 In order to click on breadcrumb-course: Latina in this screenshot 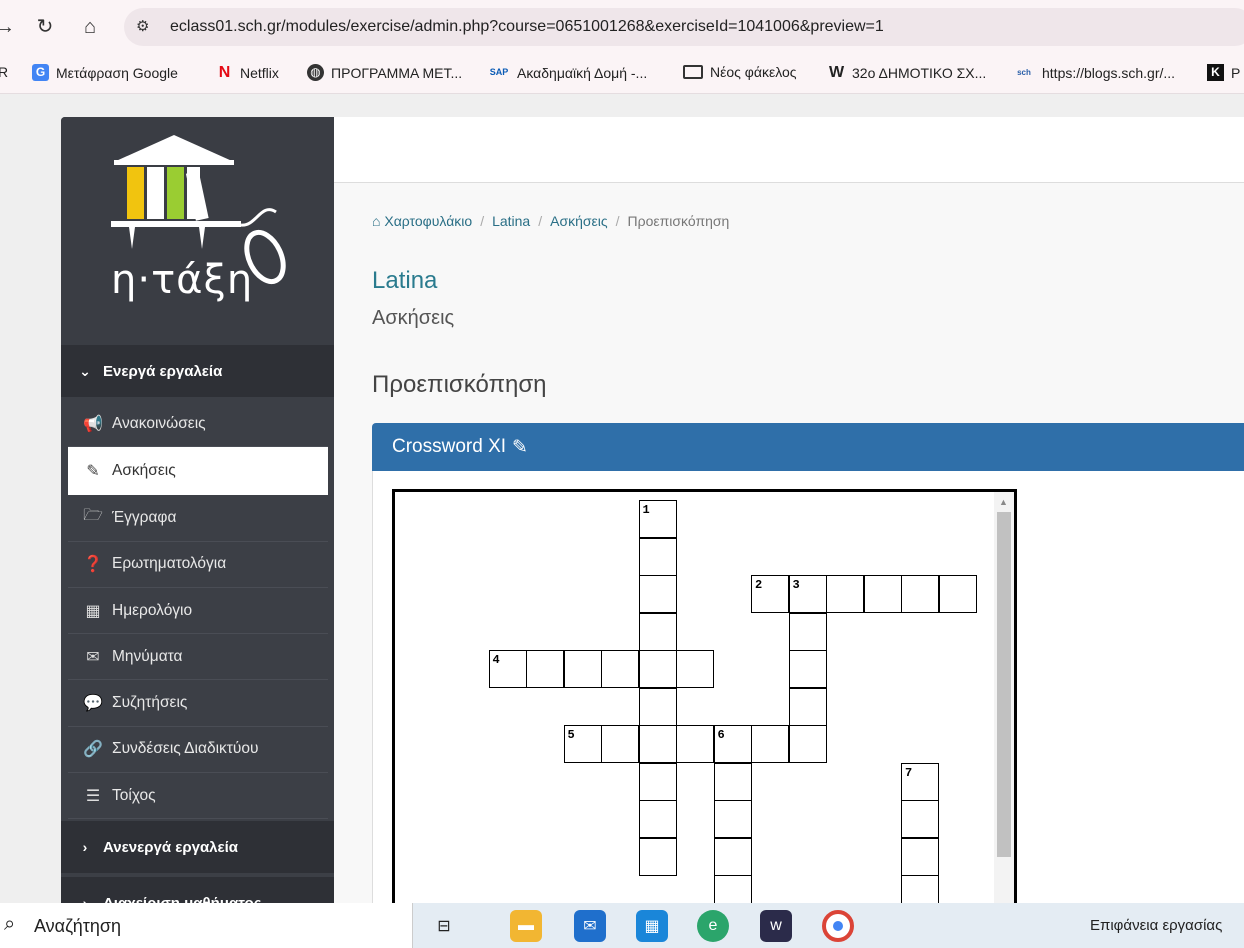, I will do `click(511, 221)`.